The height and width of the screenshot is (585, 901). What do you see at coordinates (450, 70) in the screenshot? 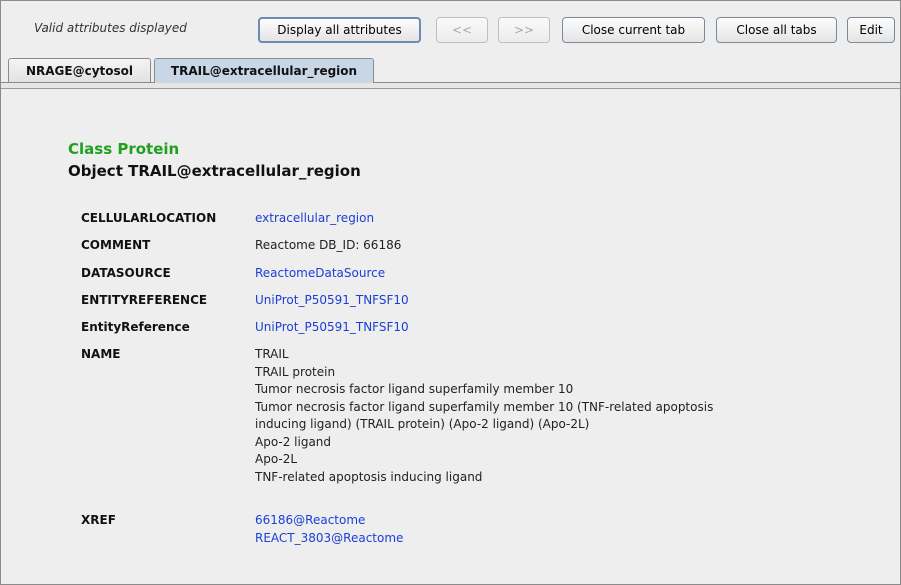
I see `tab-bar: NRAGE@cytosol TRAIL@extracellular_region` at bounding box center [450, 70].